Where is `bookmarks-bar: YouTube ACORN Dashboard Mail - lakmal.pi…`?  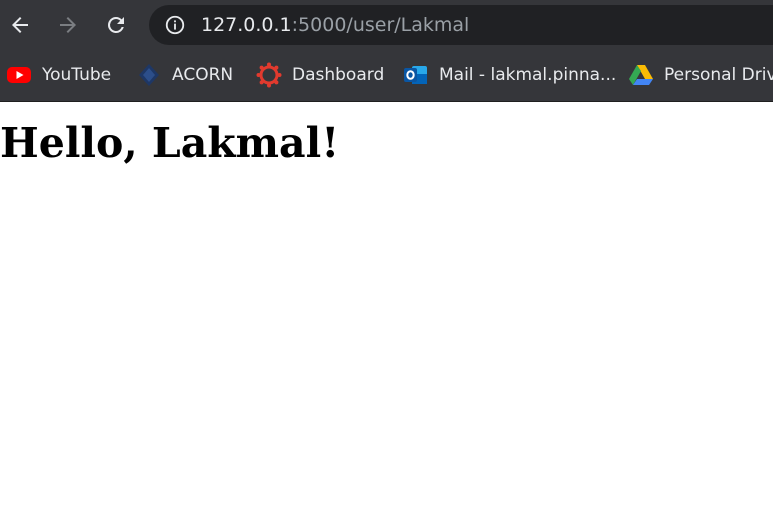
bookmarks-bar: YouTube ACORN Dashboard Mail - lakmal.pi… is located at coordinates (386, 76).